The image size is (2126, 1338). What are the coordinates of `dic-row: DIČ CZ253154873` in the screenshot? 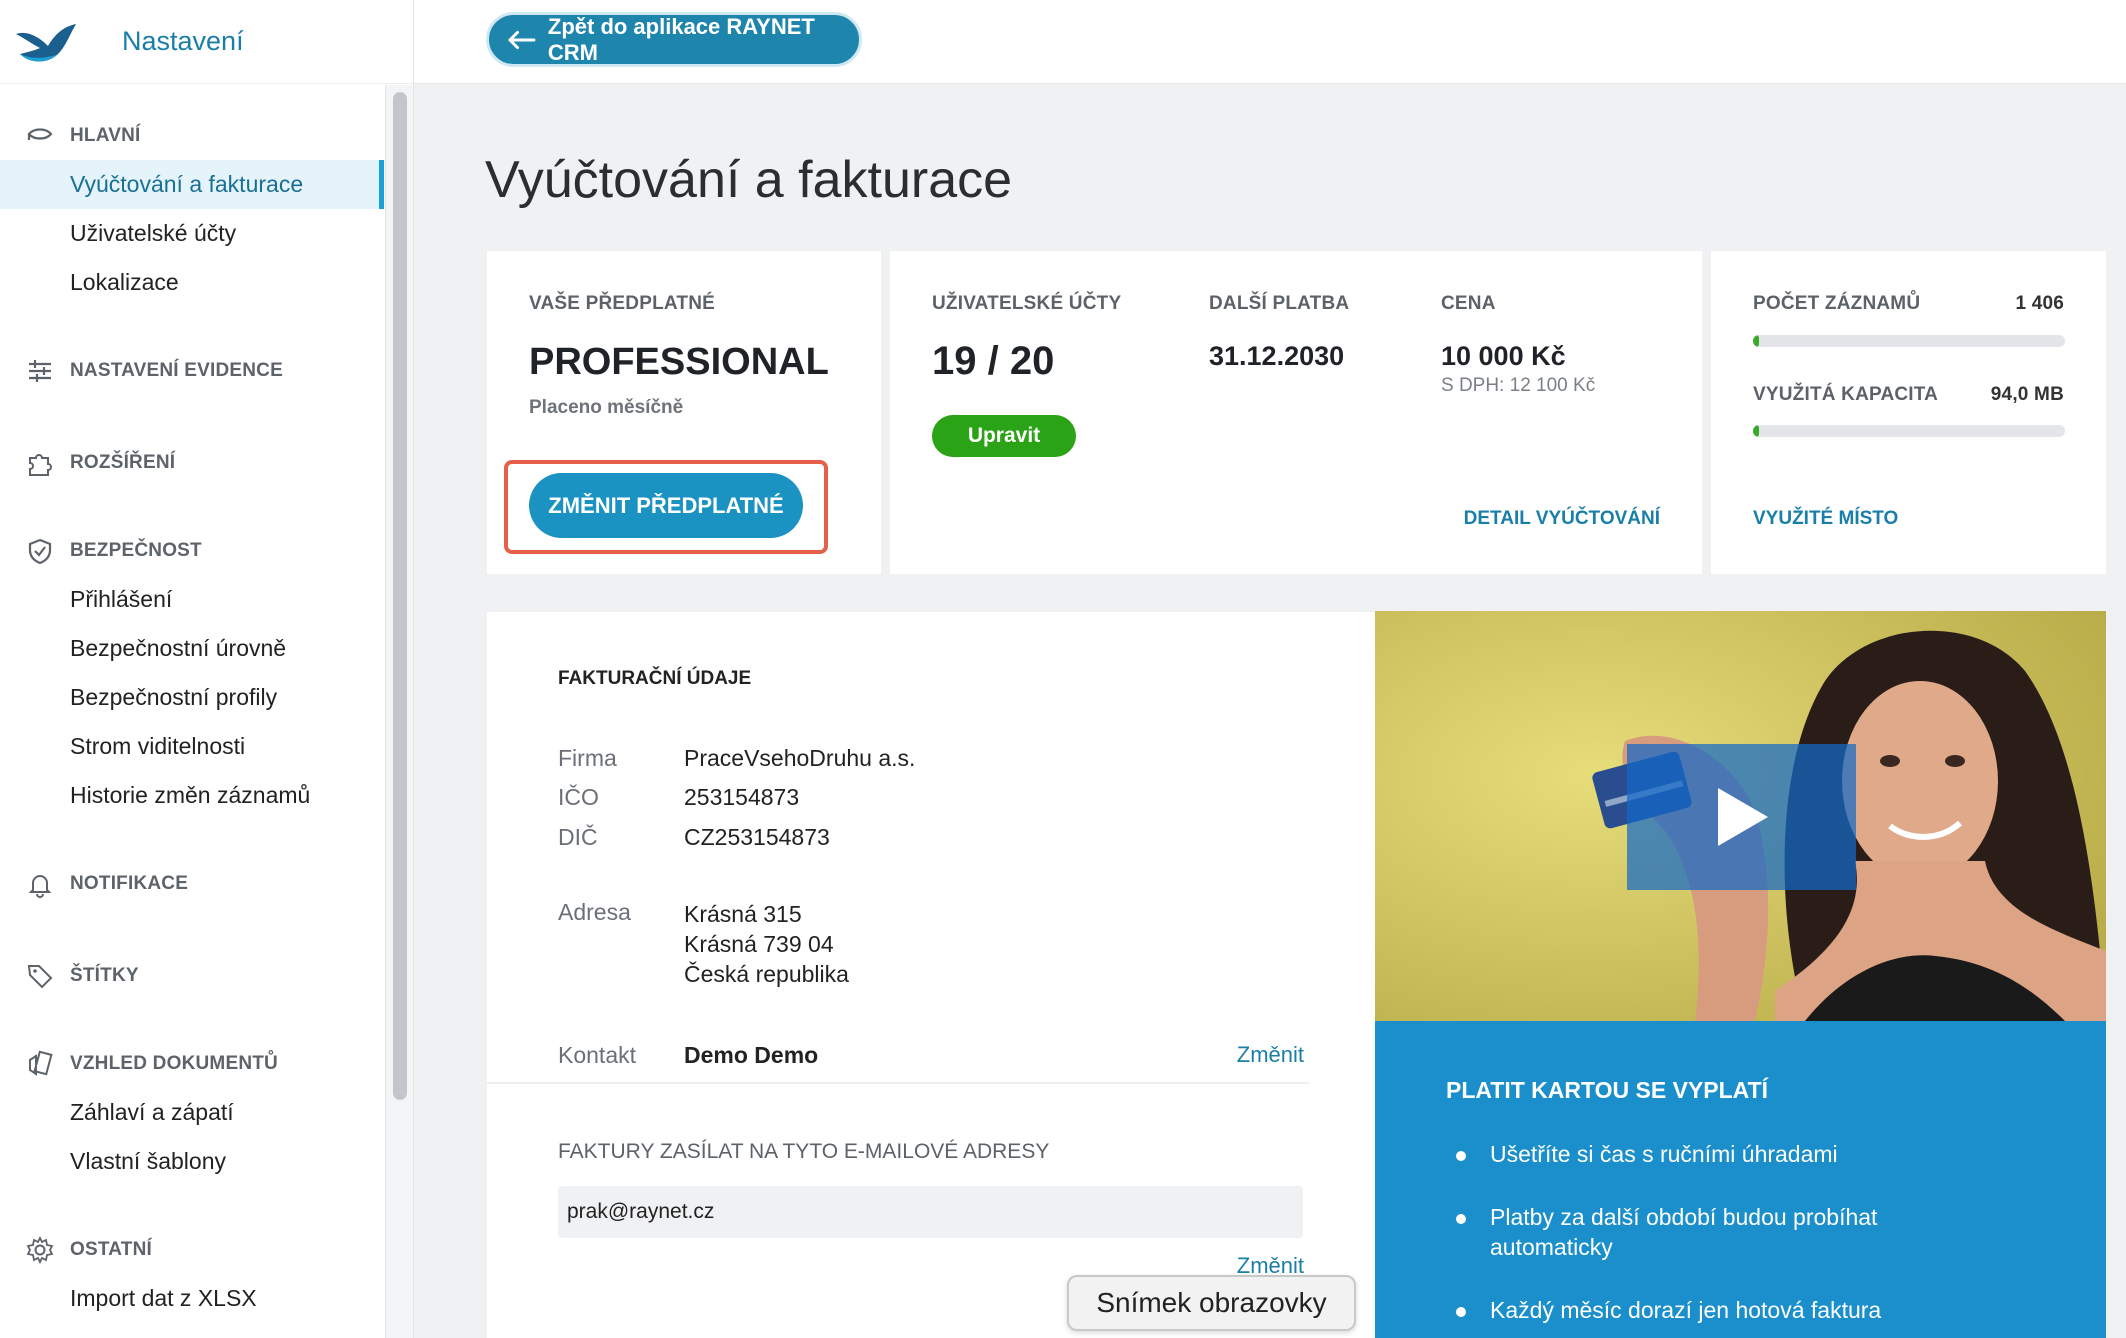 It's located at (694, 837).